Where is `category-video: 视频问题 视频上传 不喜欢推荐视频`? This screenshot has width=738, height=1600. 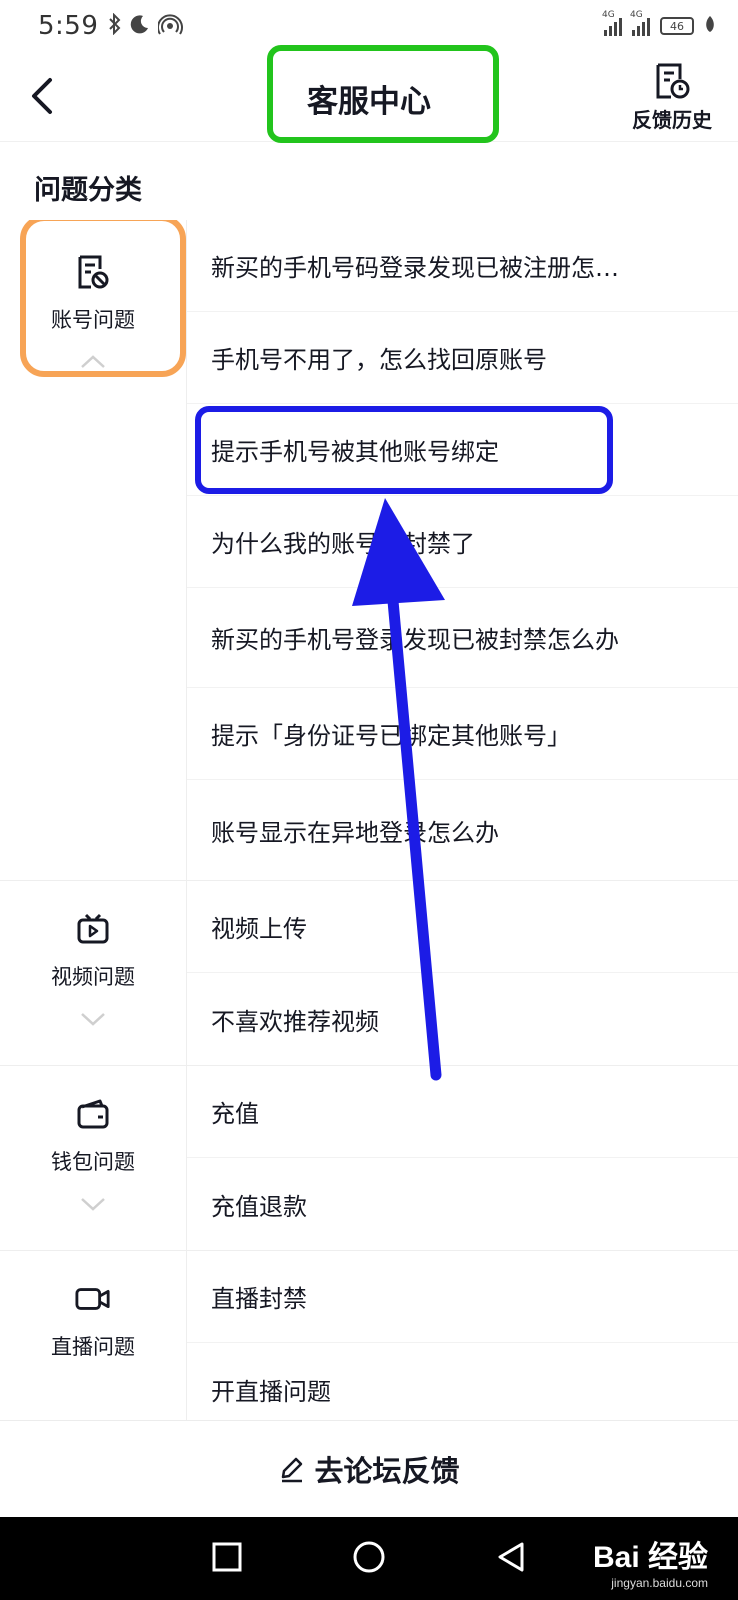 category-video: 视频问题 视频上传 不喜欢推荐视频 is located at coordinates (369, 973).